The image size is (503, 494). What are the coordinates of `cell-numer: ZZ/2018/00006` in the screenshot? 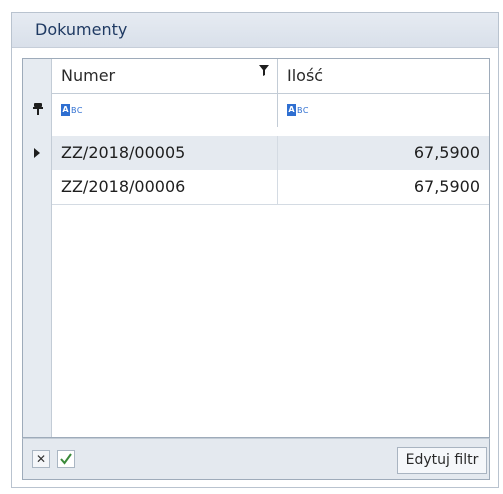 It's located at (165, 187).